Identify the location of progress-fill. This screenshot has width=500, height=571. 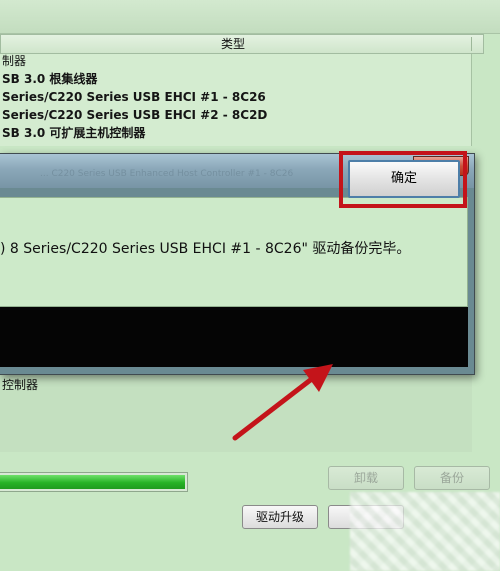
(92, 482).